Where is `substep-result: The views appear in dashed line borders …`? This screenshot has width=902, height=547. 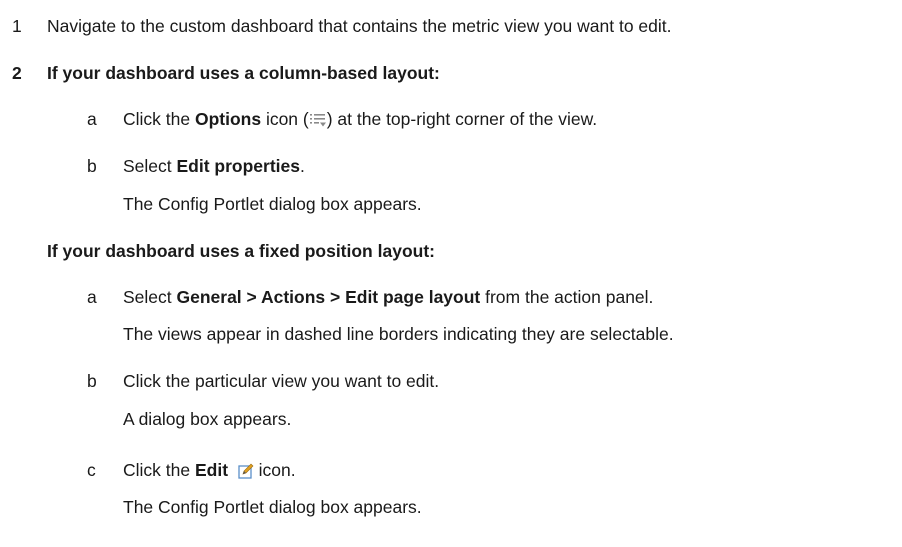
substep-result: The views appear in dashed line borders … is located at coordinates (398, 334).